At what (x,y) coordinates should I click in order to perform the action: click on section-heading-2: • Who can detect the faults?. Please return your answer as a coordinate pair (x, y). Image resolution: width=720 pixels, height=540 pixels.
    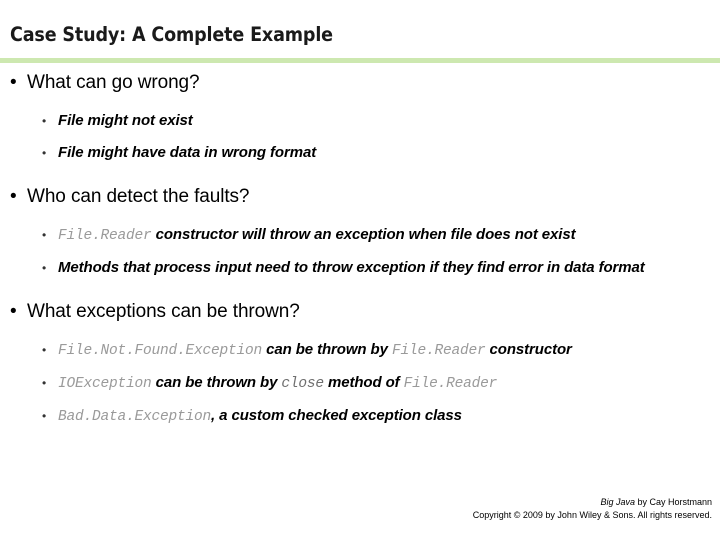
    Looking at the image, I should click on (360, 197).